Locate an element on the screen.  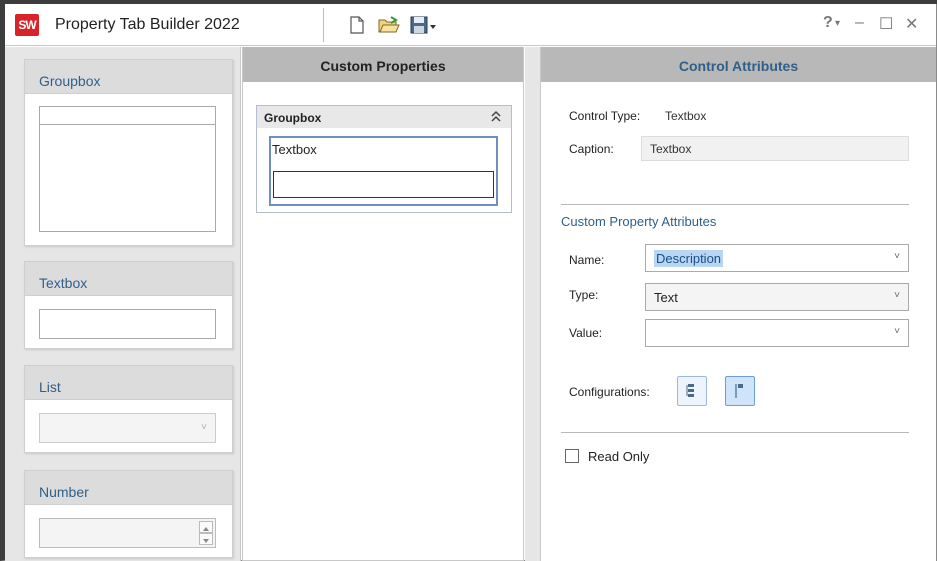
palette-textbox: Textbox is located at coordinates (128, 305).